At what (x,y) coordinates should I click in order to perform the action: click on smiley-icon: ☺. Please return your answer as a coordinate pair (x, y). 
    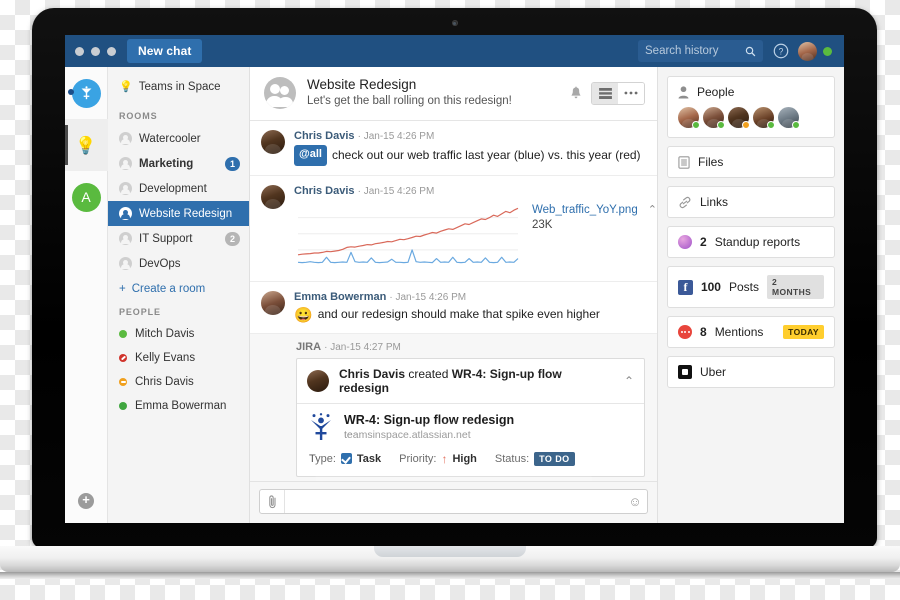
    Looking at the image, I should click on (635, 501).